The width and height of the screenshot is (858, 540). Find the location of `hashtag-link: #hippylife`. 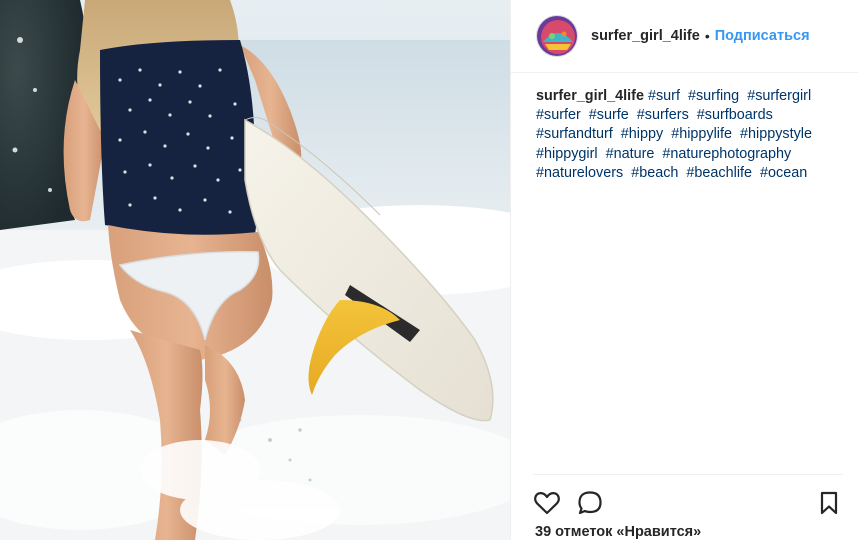

hashtag-link: #hippylife is located at coordinates (701, 134).